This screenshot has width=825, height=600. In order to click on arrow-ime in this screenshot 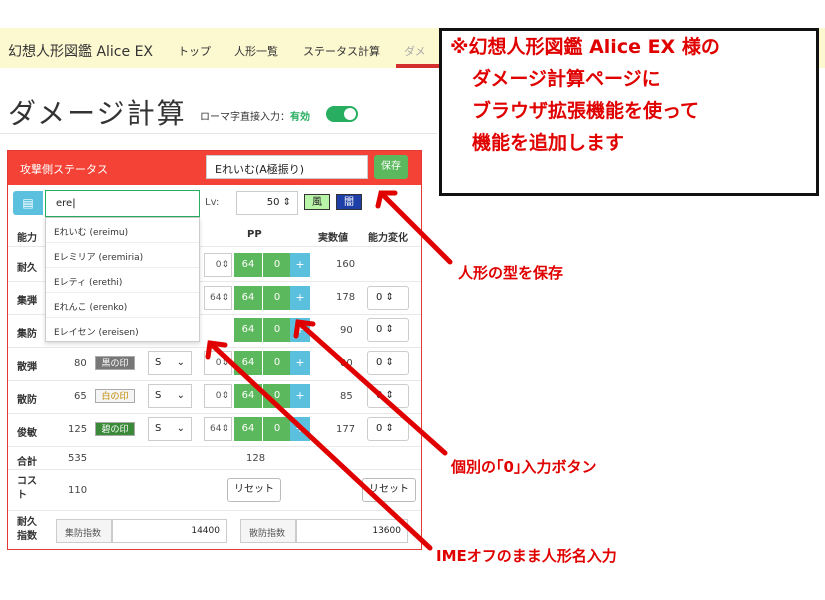, I will do `click(320, 445)`.